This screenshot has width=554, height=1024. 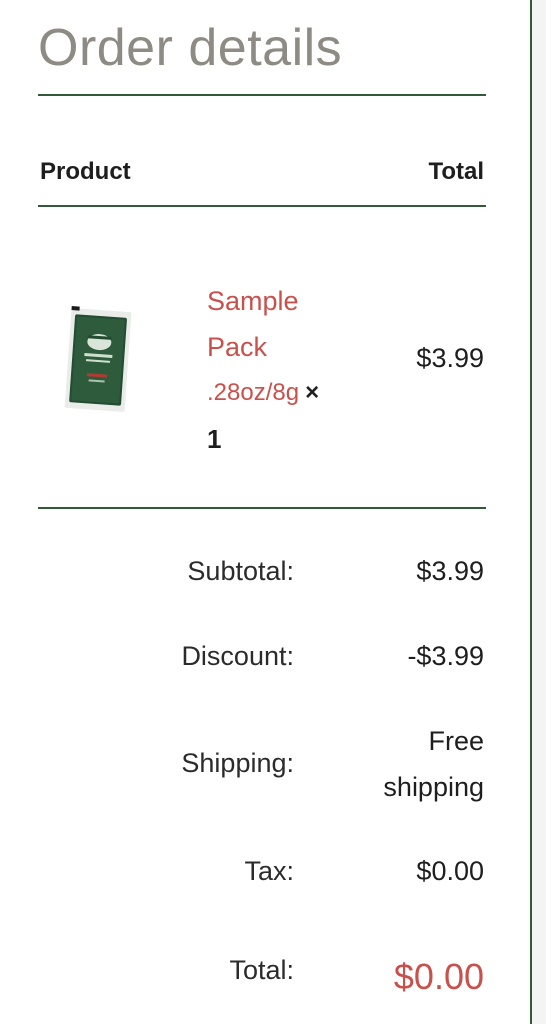 I want to click on product-quantity: 1, so click(x=214, y=439).